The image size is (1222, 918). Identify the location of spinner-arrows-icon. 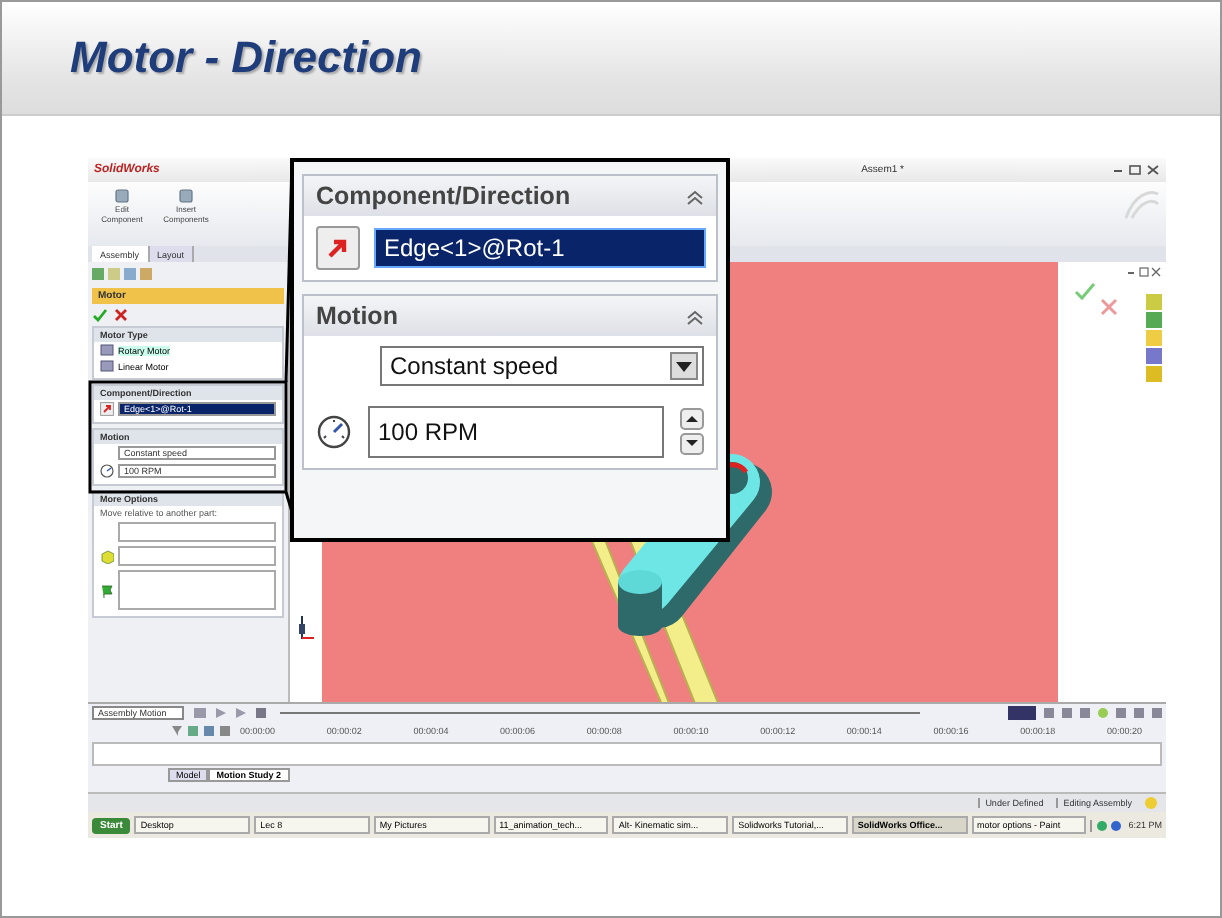
(692, 432).